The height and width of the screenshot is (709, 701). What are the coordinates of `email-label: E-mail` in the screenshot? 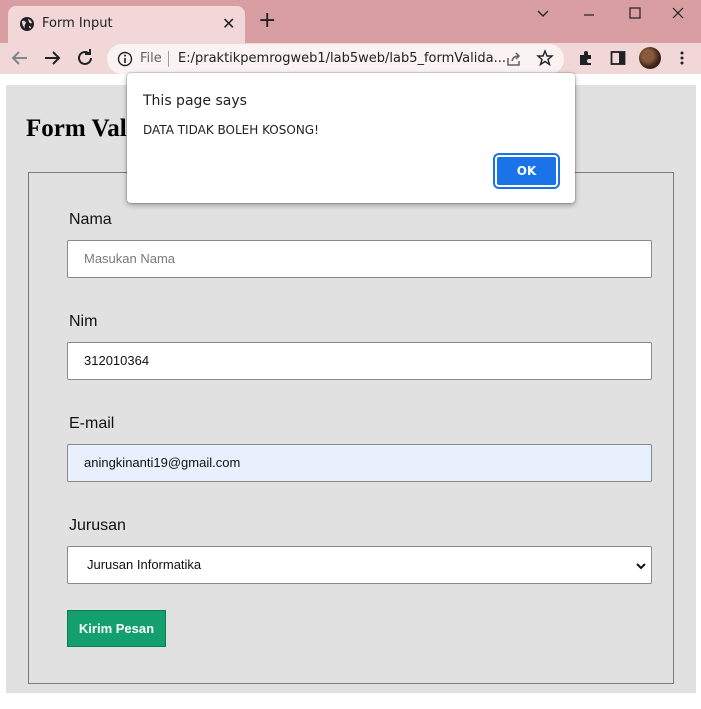 It's located at (92, 423).